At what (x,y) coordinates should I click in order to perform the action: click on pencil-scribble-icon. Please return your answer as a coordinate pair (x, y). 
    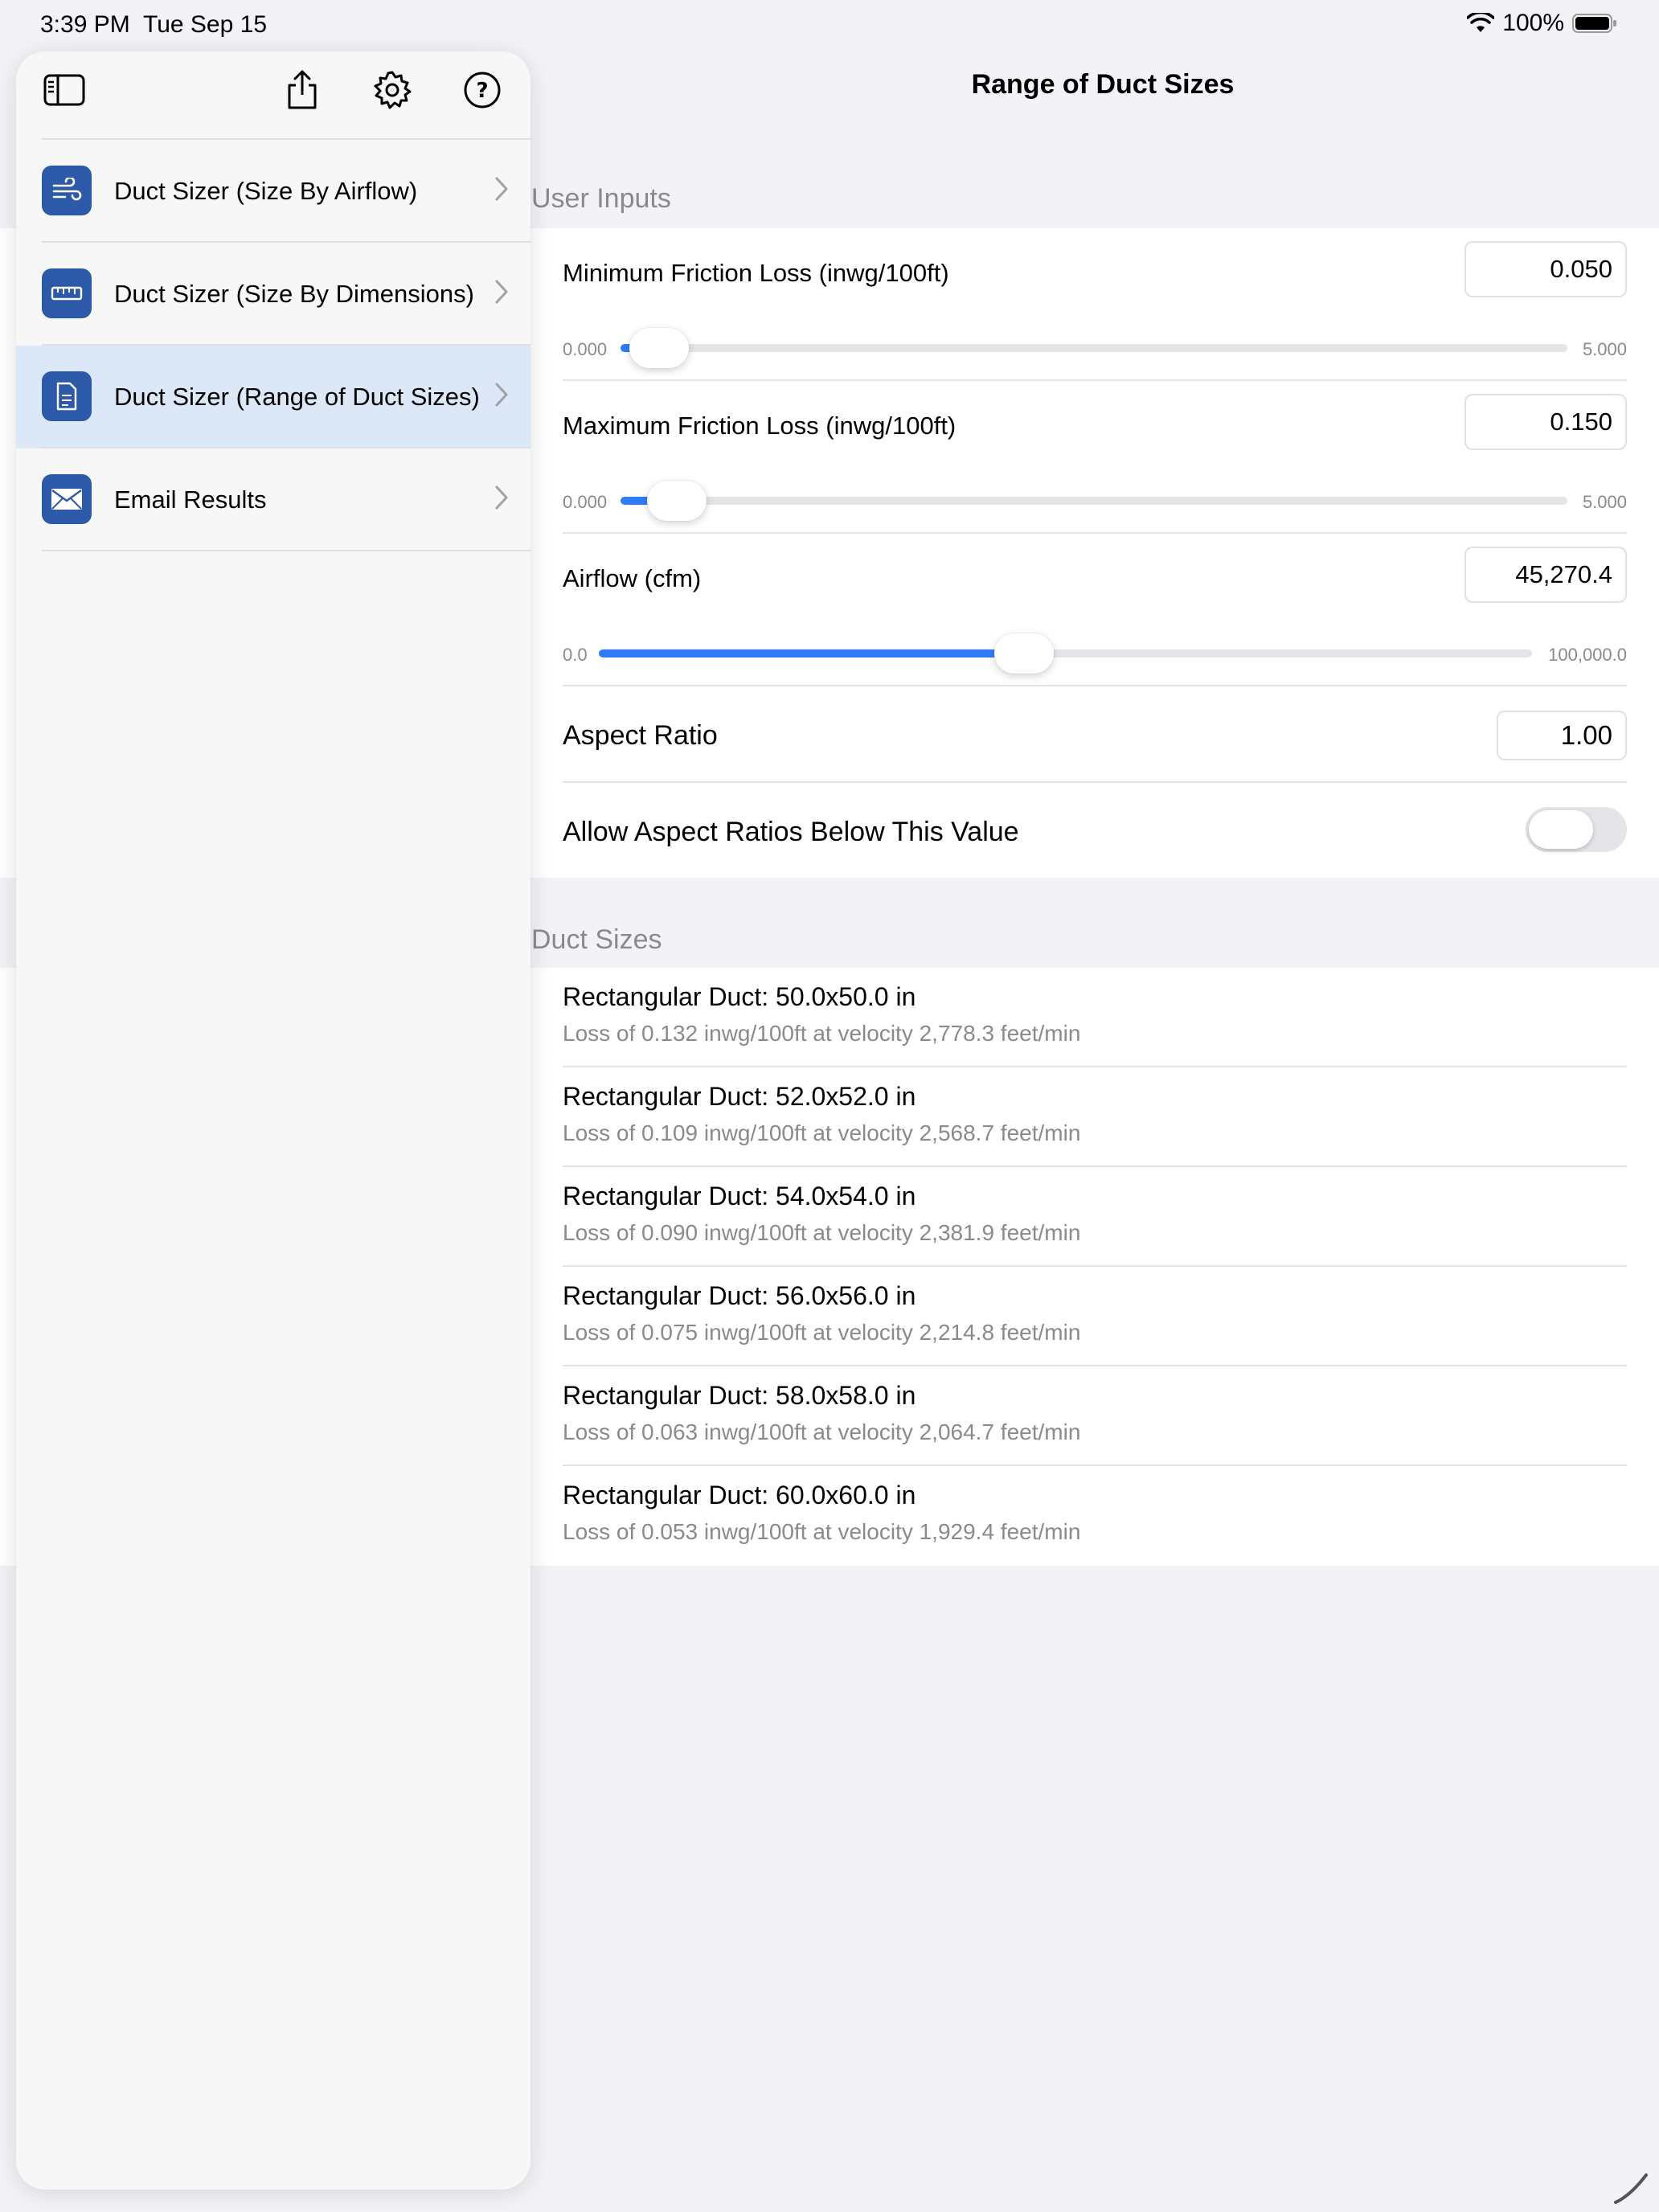
    Looking at the image, I should click on (1631, 2188).